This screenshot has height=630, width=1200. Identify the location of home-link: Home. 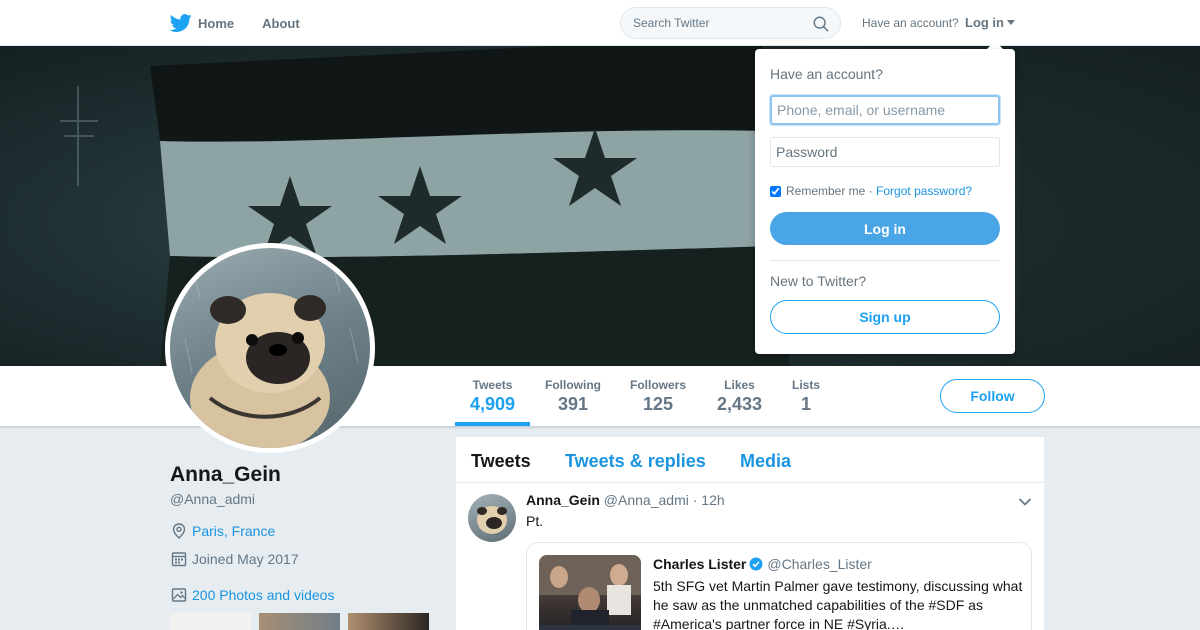
(202, 23).